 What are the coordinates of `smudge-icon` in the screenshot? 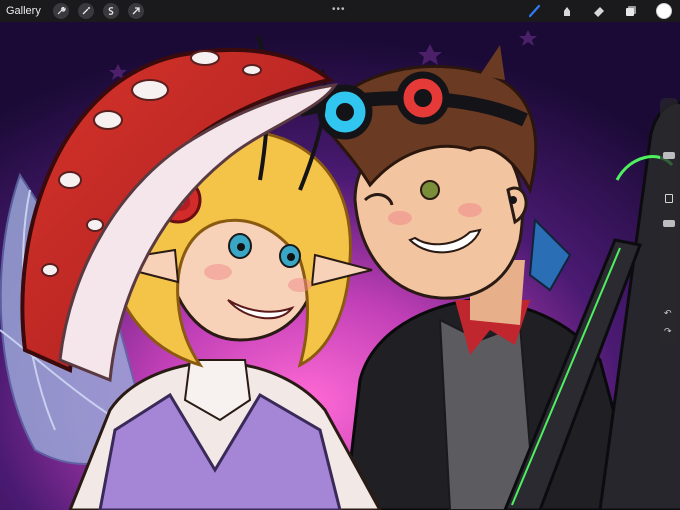 It's located at (567, 11).